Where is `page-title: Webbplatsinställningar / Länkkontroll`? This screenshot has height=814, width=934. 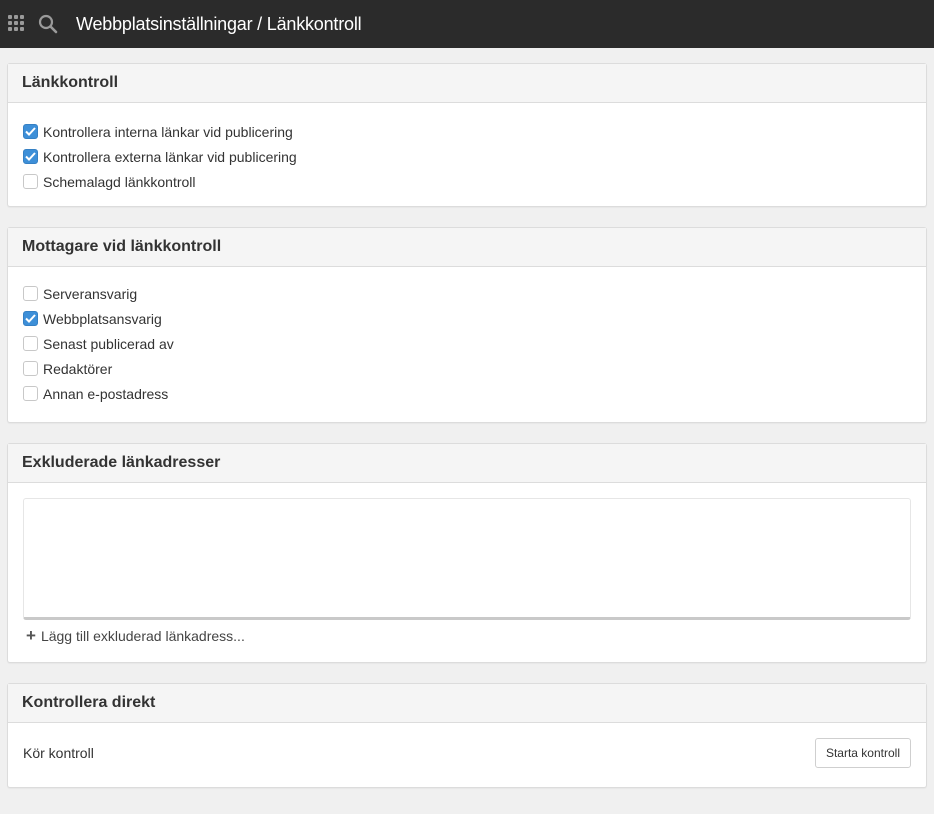 page-title: Webbplatsinställningar / Länkkontroll is located at coordinates (219, 23).